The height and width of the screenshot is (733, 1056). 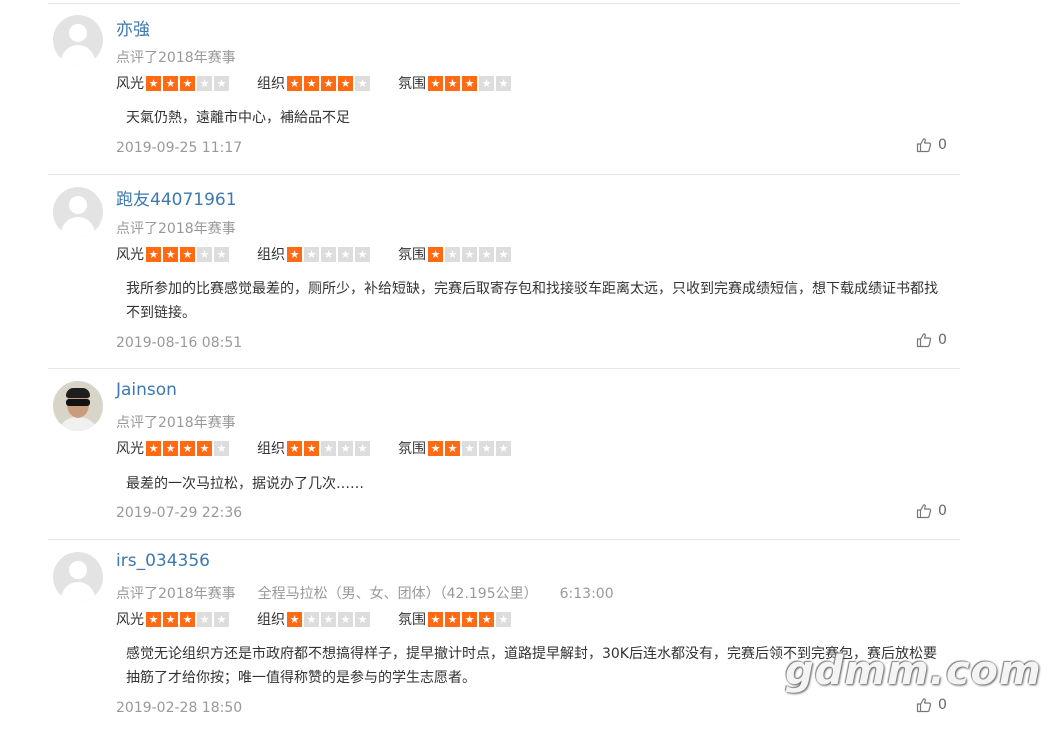 What do you see at coordinates (78, 406) in the screenshot?
I see `user-avatar-photo` at bounding box center [78, 406].